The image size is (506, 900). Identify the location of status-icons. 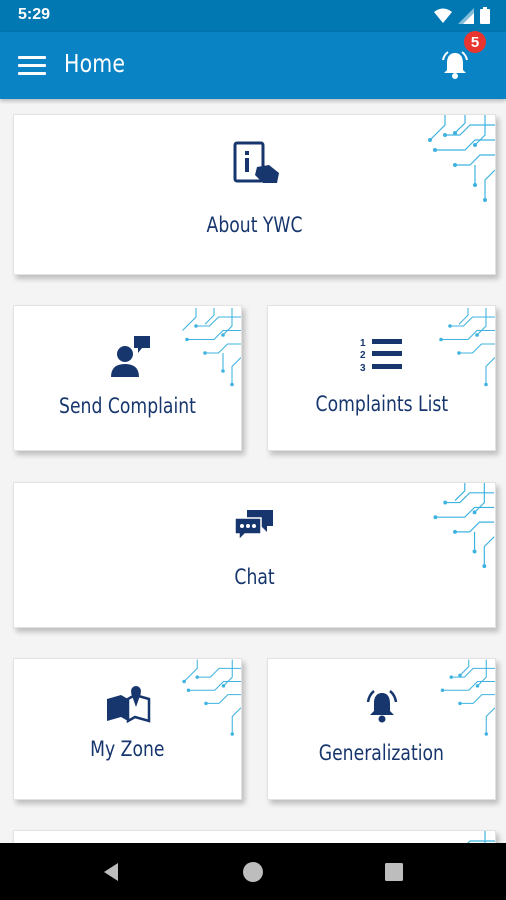
(462, 15).